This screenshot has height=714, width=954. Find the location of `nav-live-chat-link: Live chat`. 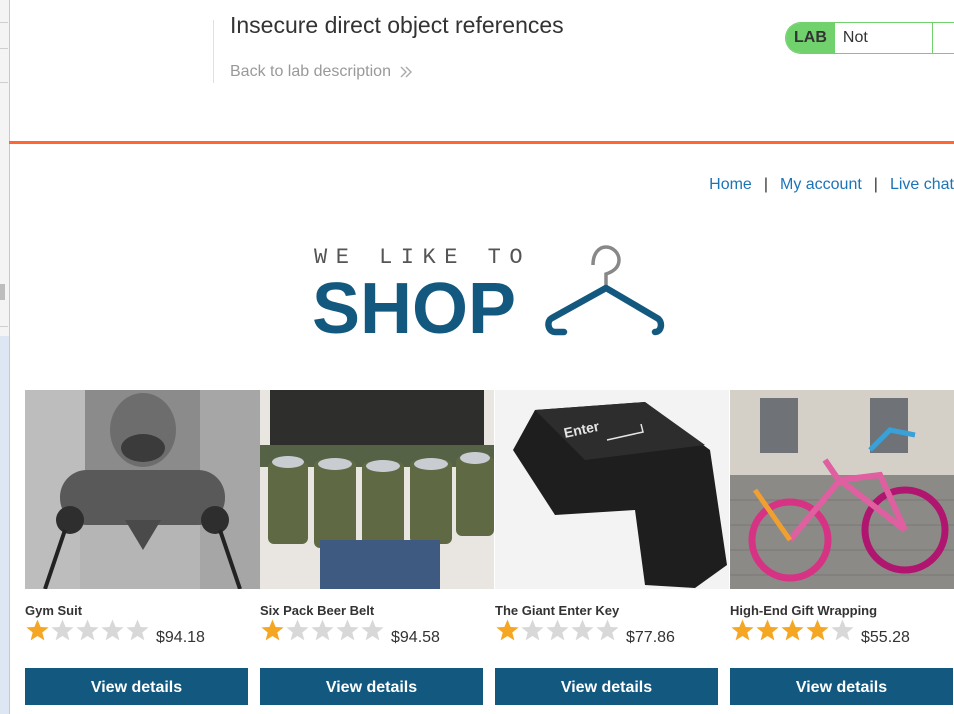

nav-live-chat-link: Live chat is located at coordinates (922, 185).